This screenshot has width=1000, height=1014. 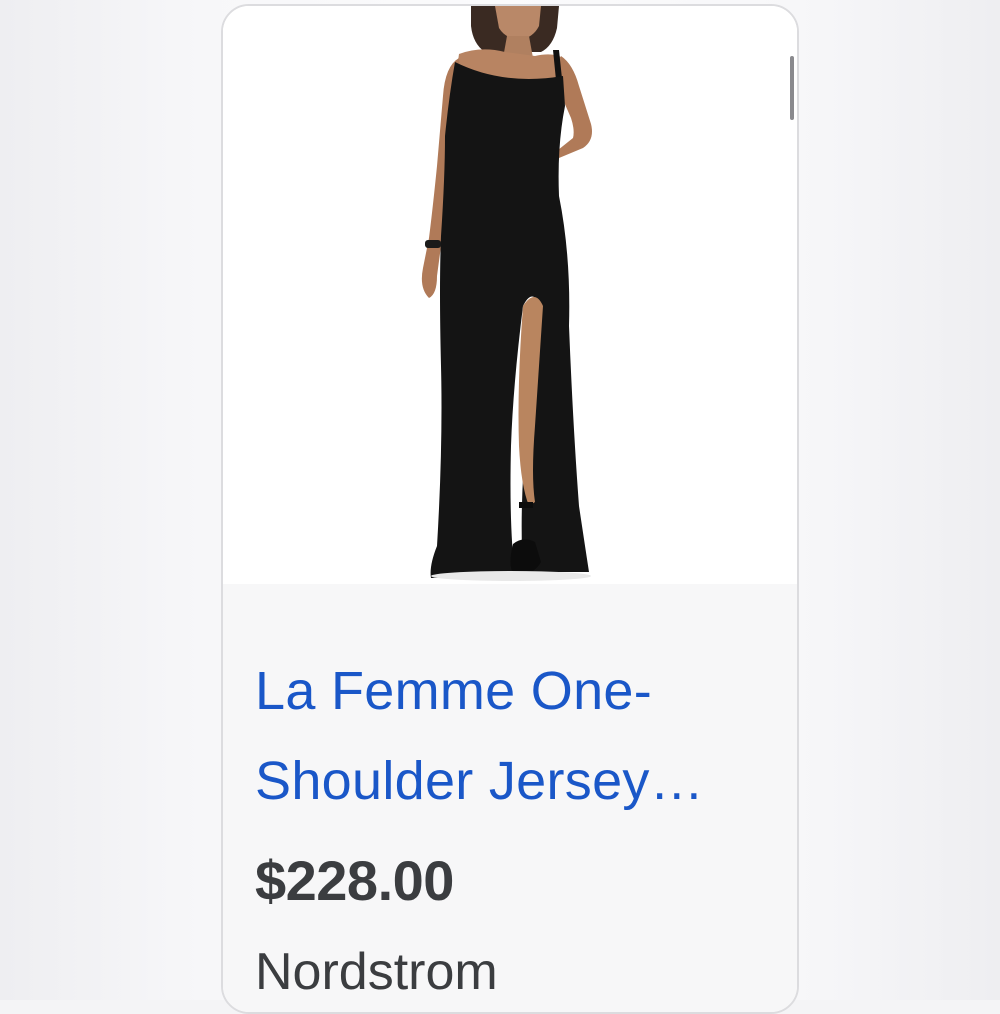 What do you see at coordinates (376, 972) in the screenshot?
I see `store-name: Nordstrom` at bounding box center [376, 972].